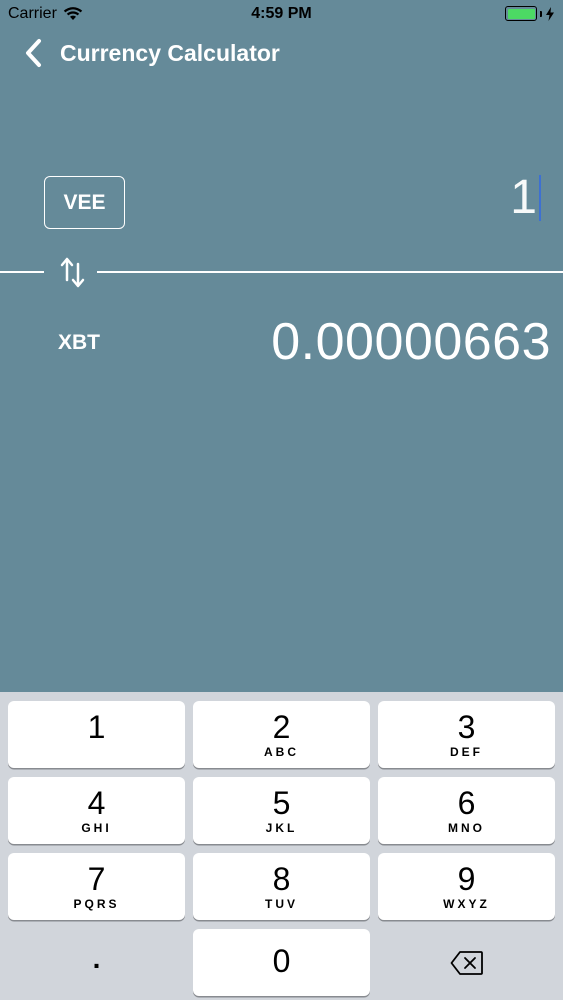 The height and width of the screenshot is (1000, 563). I want to click on status-bar: Carrier 4:59 PM, so click(281, 15).